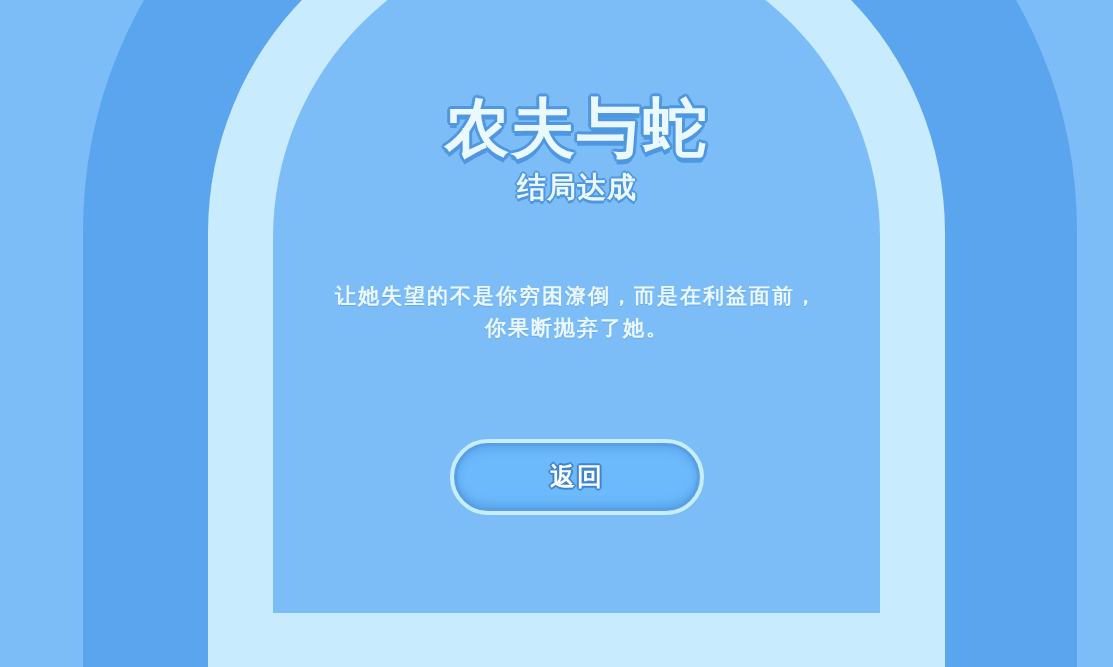 The height and width of the screenshot is (667, 1113). I want to click on back-button: 返回, so click(576, 477).